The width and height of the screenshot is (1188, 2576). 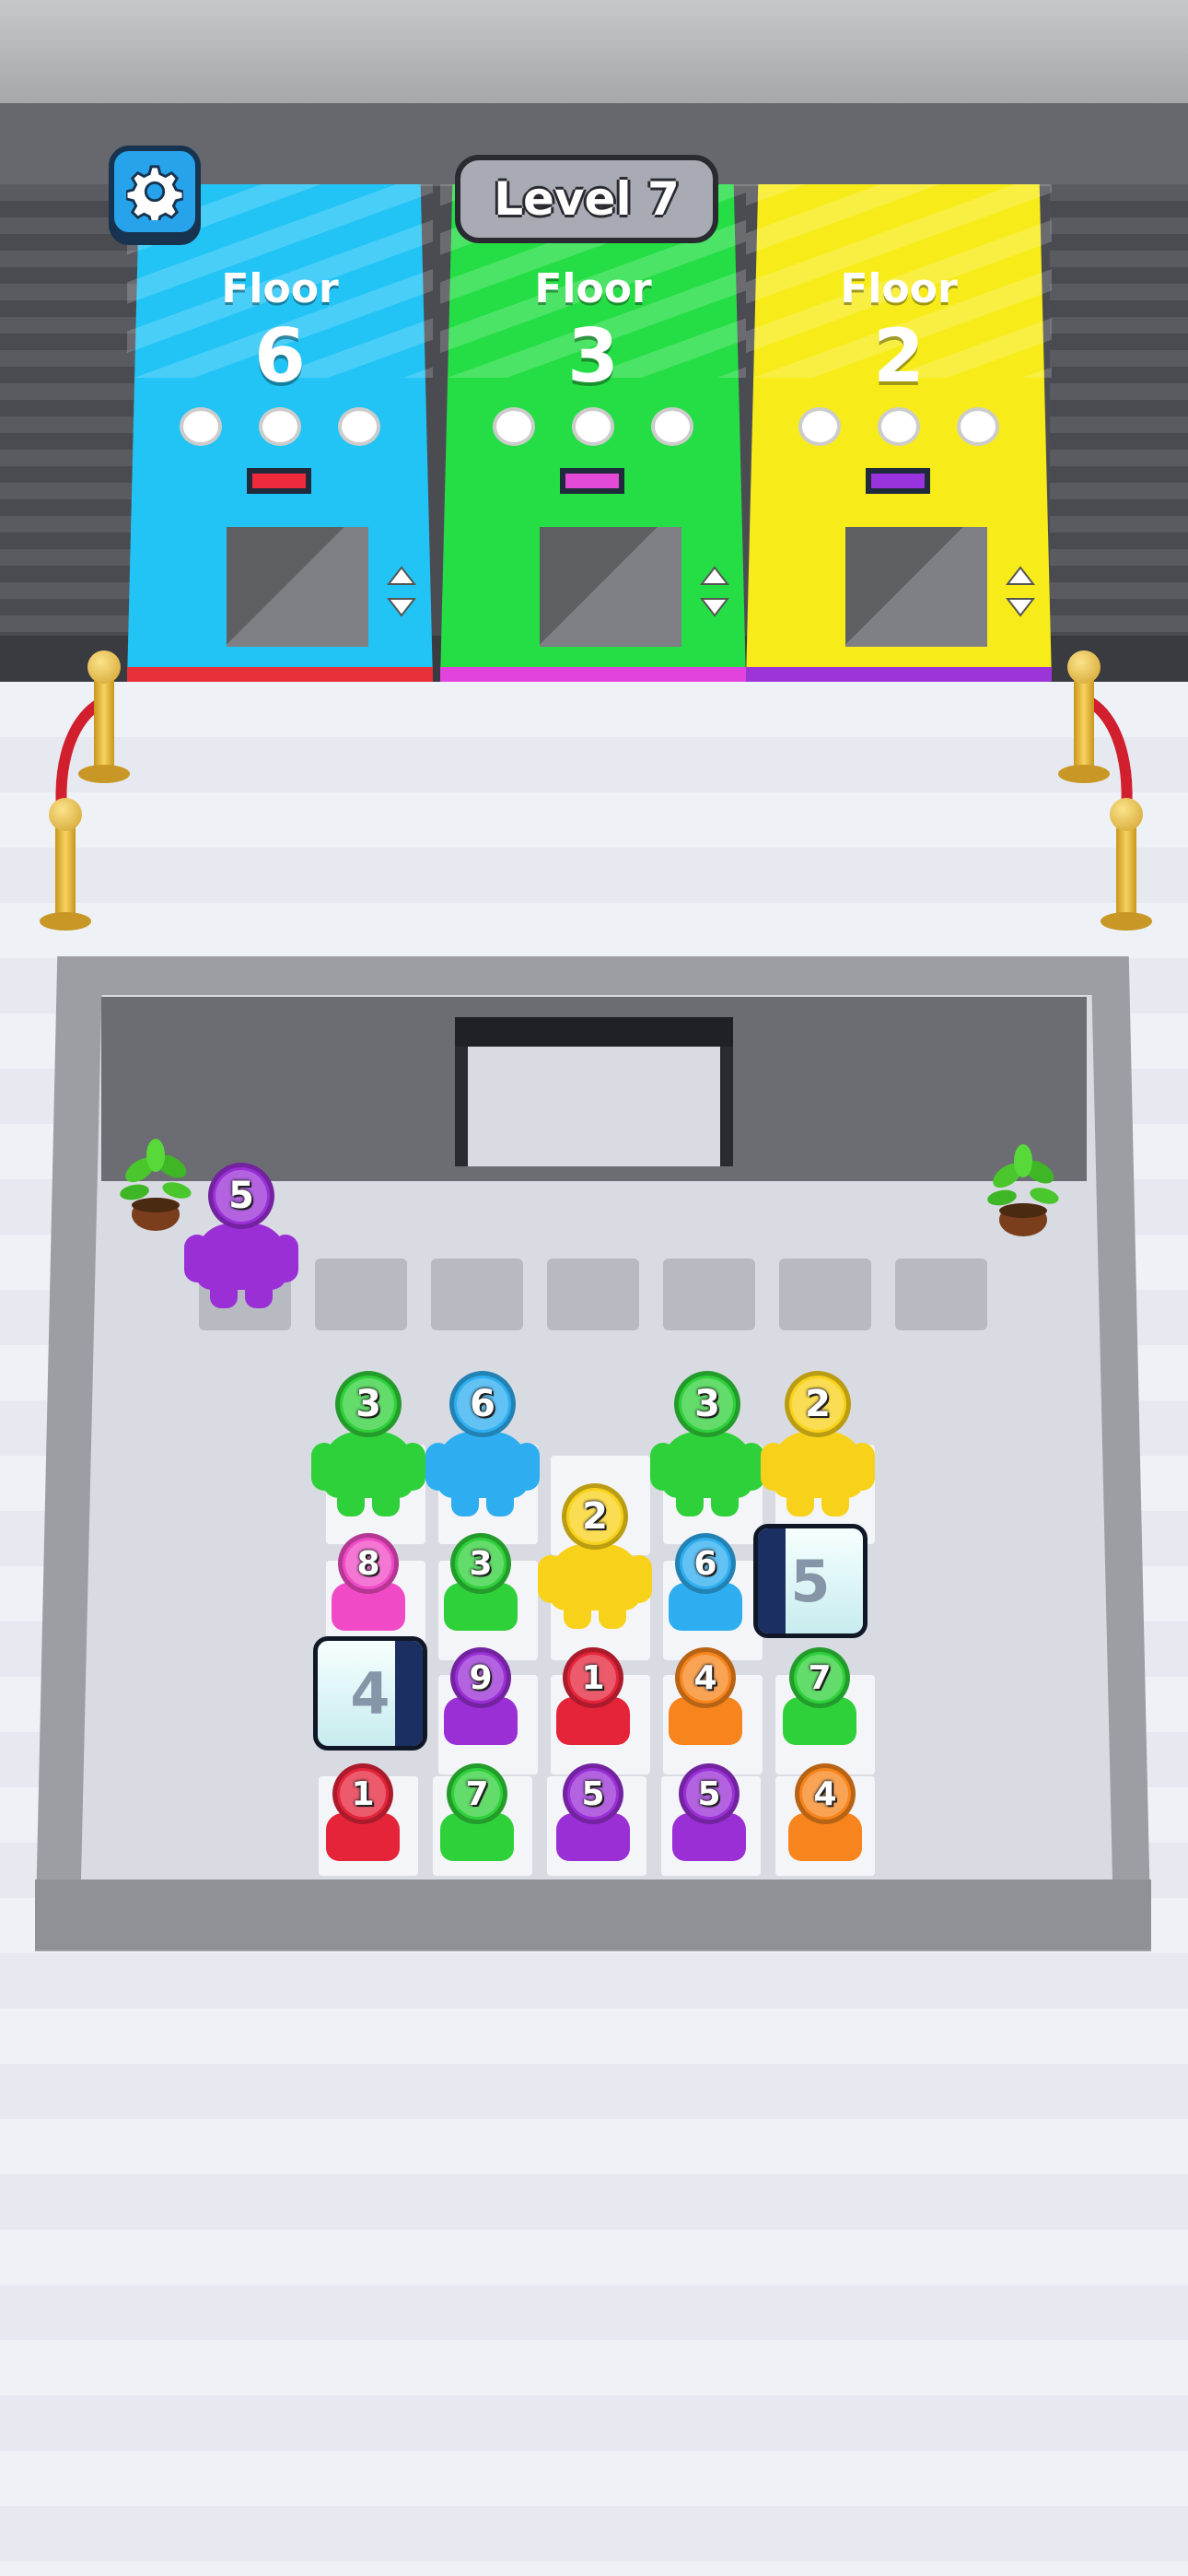 I want to click on room-doorway, so click(x=594, y=1091).